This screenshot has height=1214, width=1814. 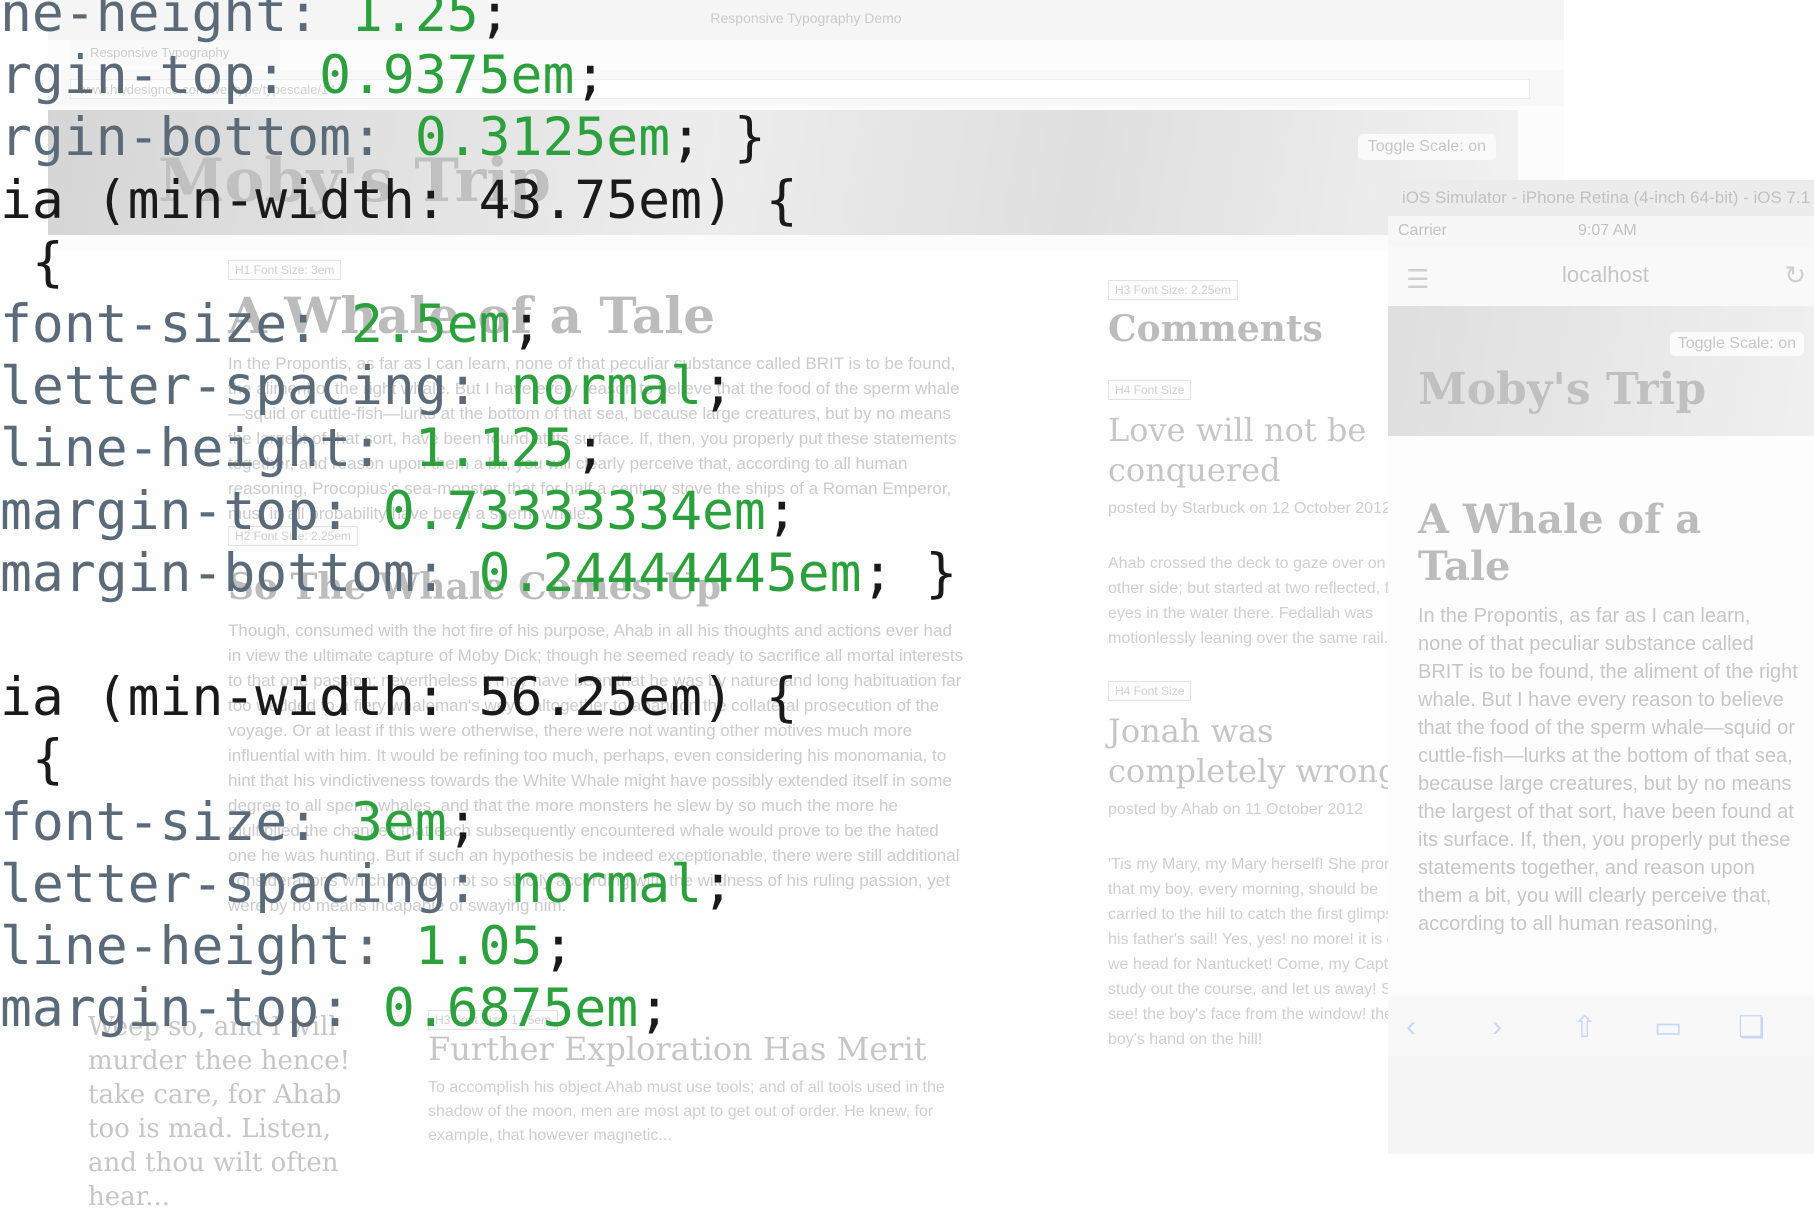 I want to click on css-property: ne-height, so click(x=144, y=22).